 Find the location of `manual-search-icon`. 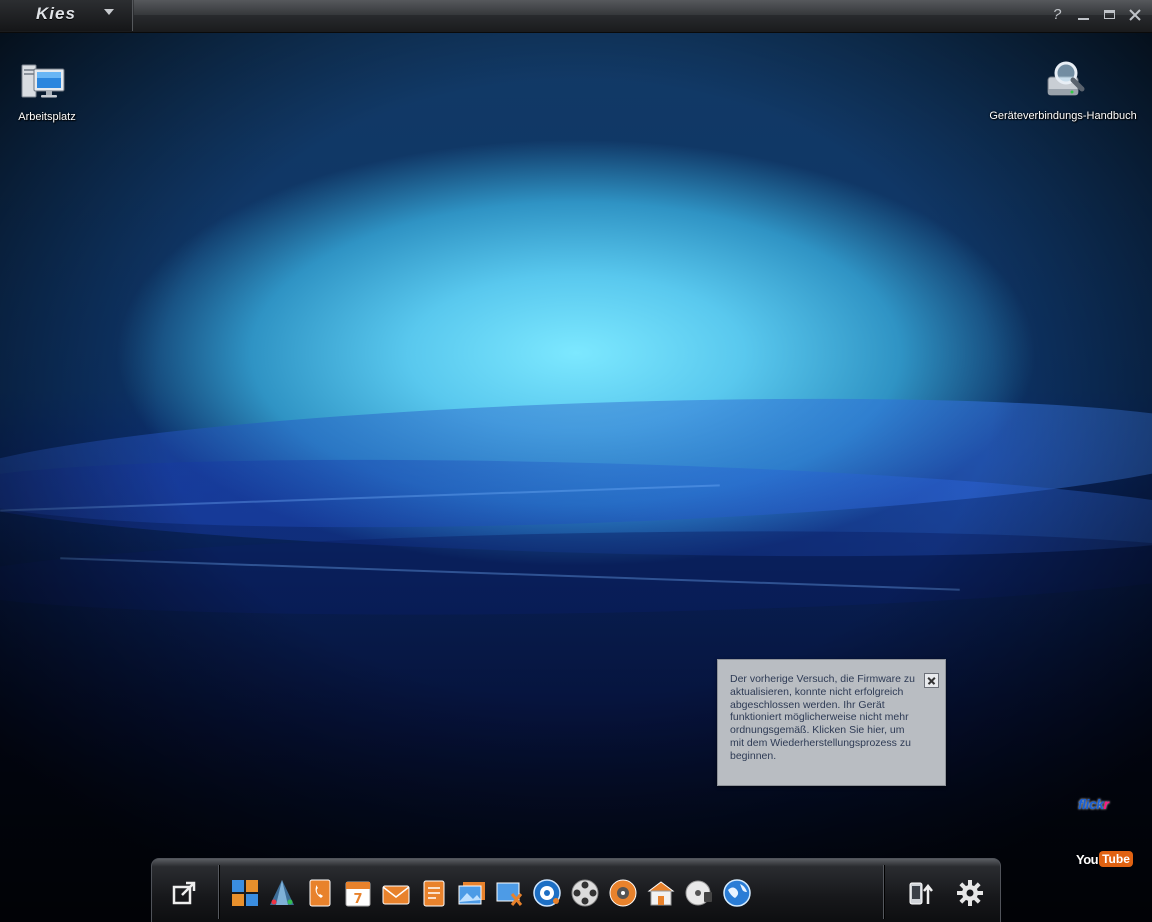

manual-search-icon is located at coordinates (1066, 78).